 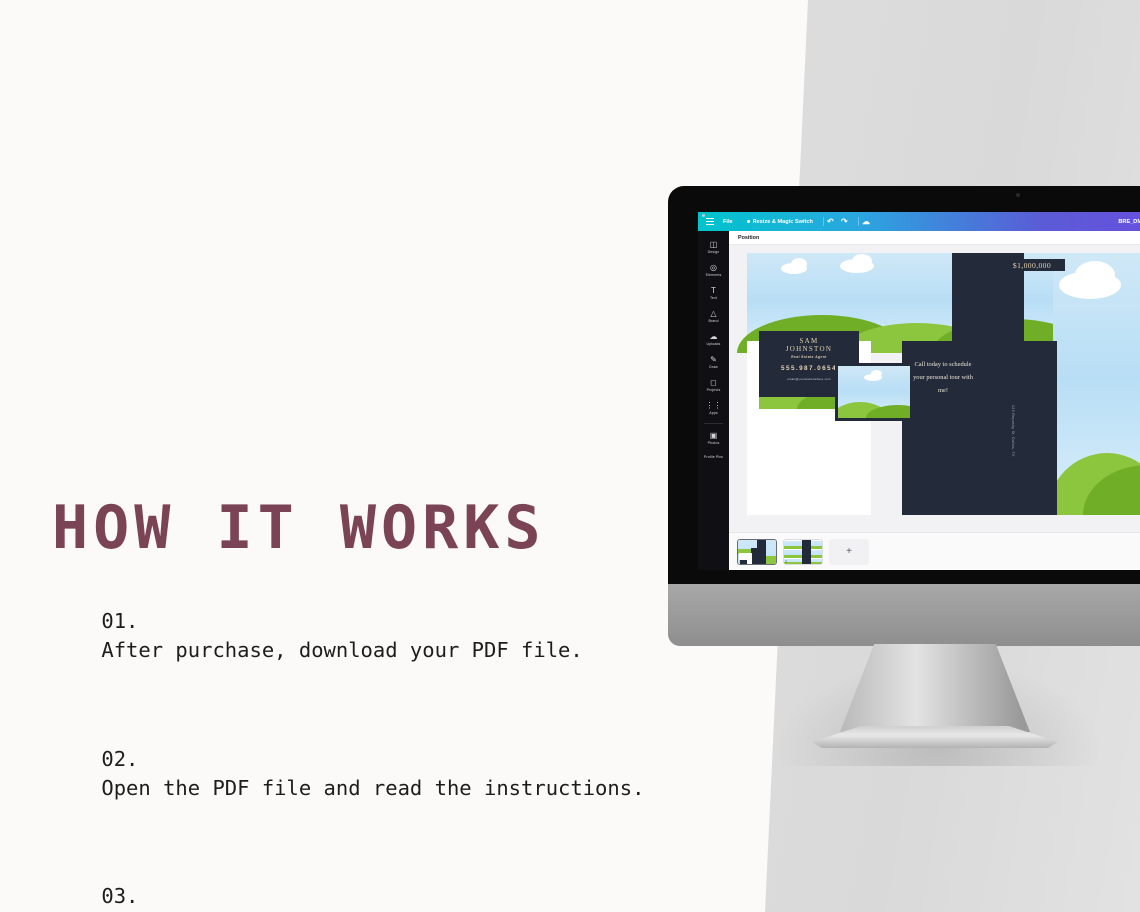 What do you see at coordinates (1129, 222) in the screenshot?
I see `document-title: BRE_DM_Property-` at bounding box center [1129, 222].